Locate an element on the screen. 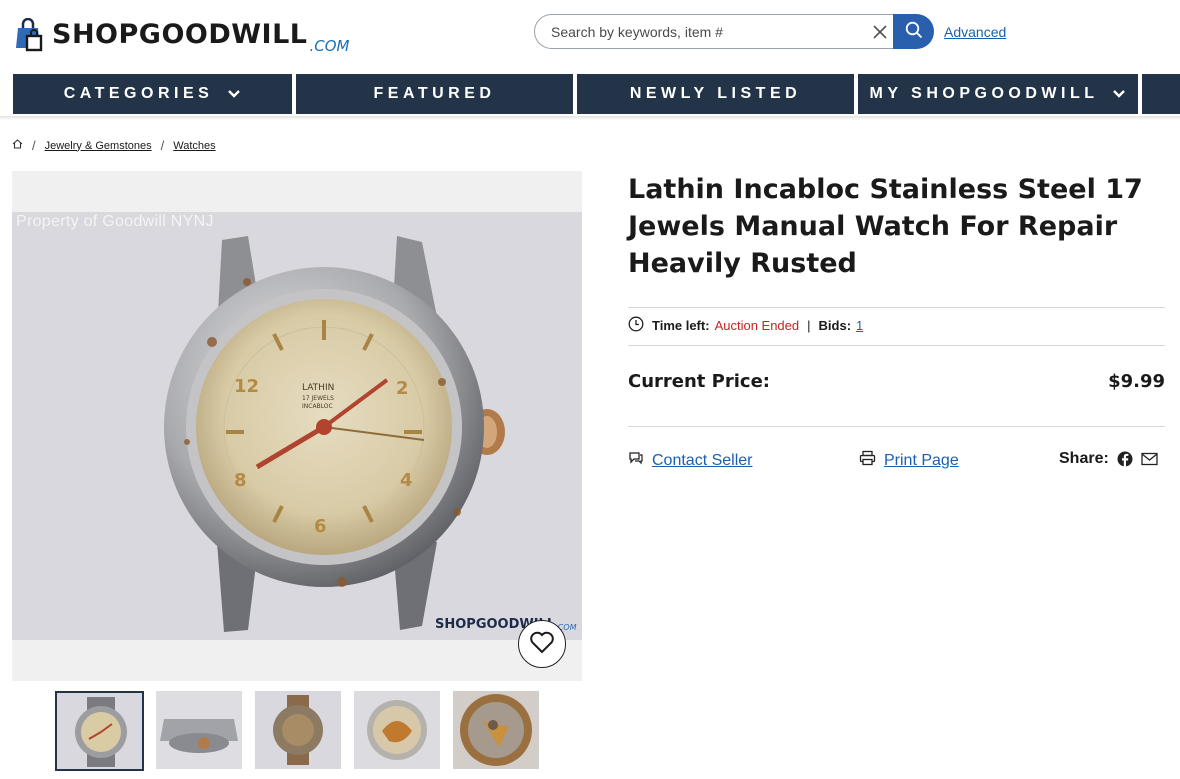  nav-label: NEWLY LISTED is located at coordinates (715, 93).